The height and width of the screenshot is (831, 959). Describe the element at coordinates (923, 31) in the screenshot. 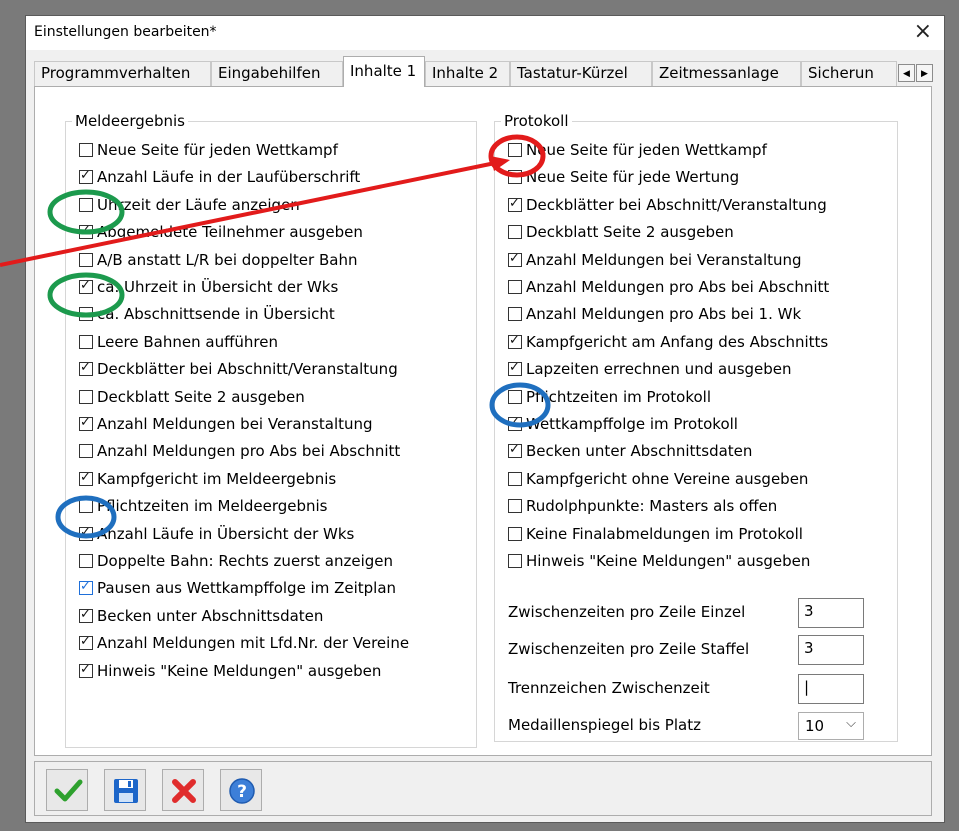

I see `close-icon: ×` at that location.